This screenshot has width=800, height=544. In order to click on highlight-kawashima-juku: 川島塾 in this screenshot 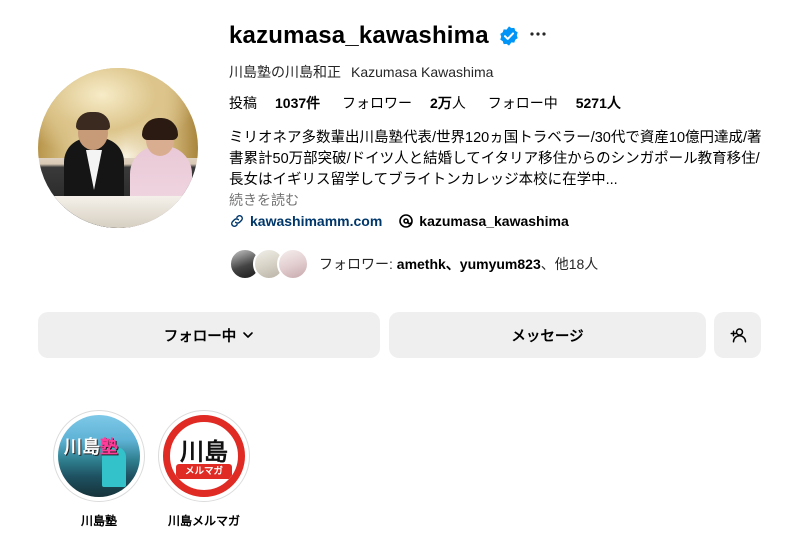, I will do `click(99, 456)`.